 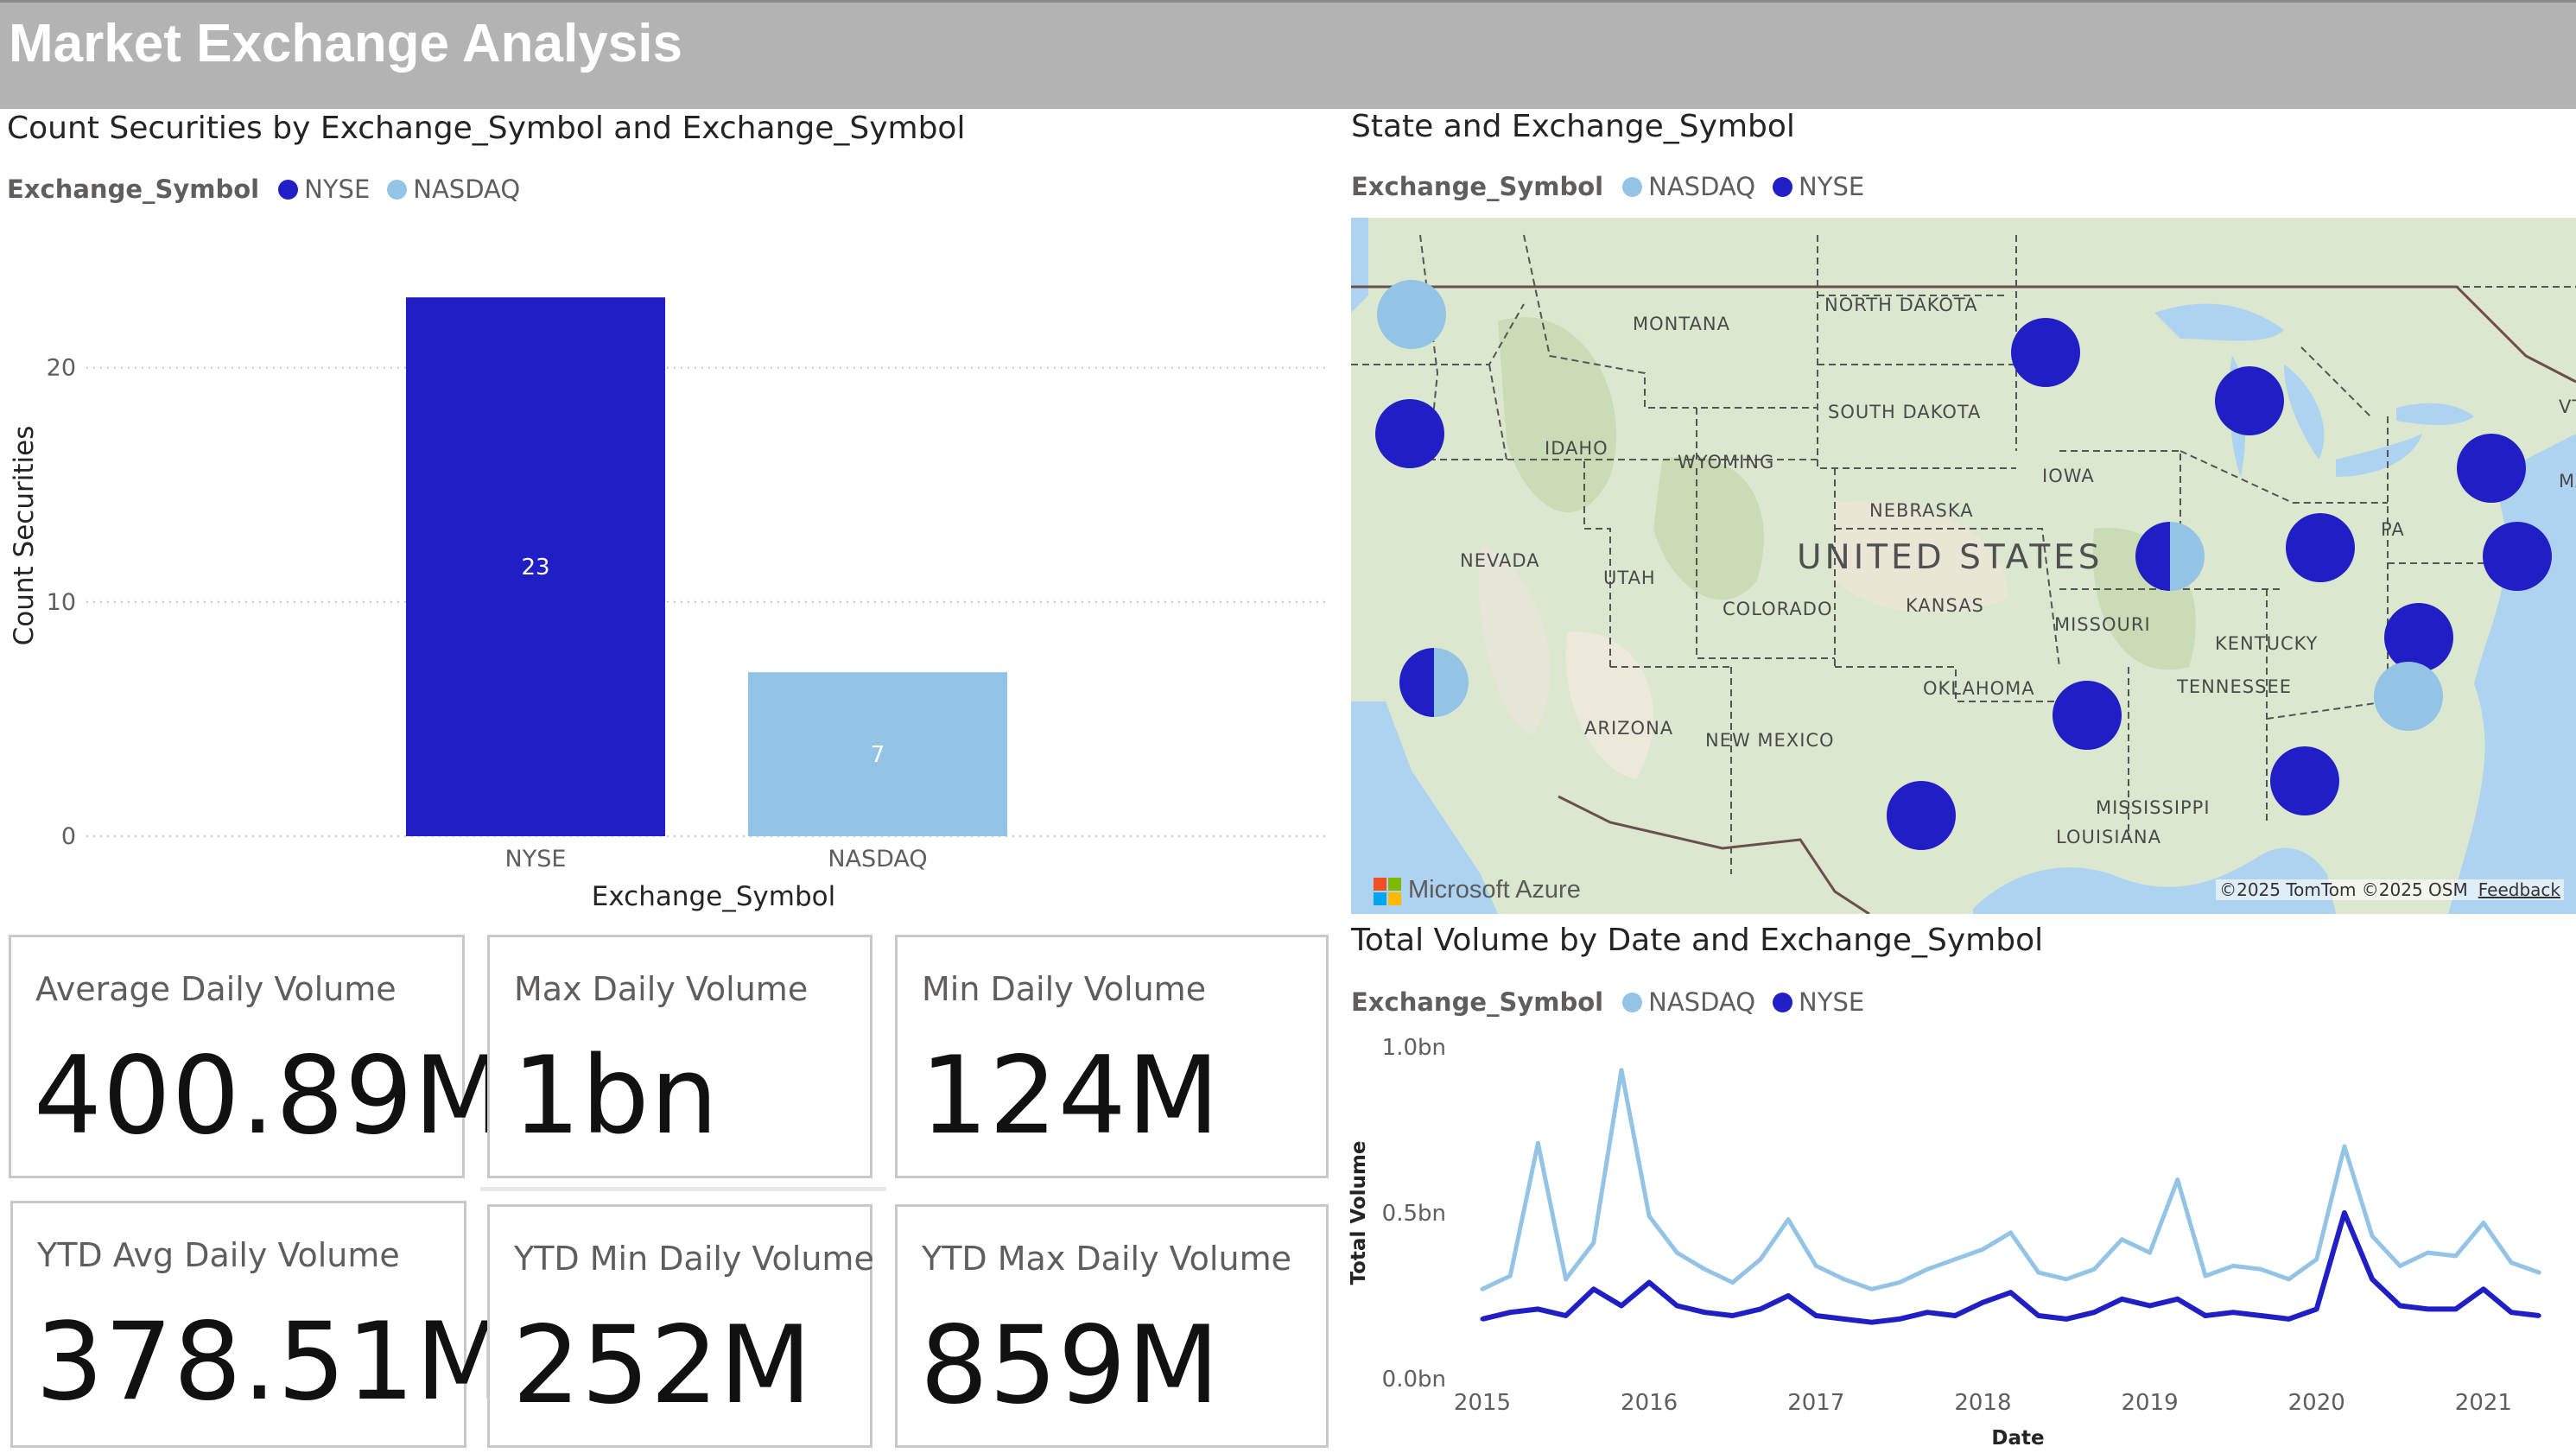 I want to click on bar-chart-legend: Exchange_Symbol NYSE NASDAQ, so click(x=272, y=189).